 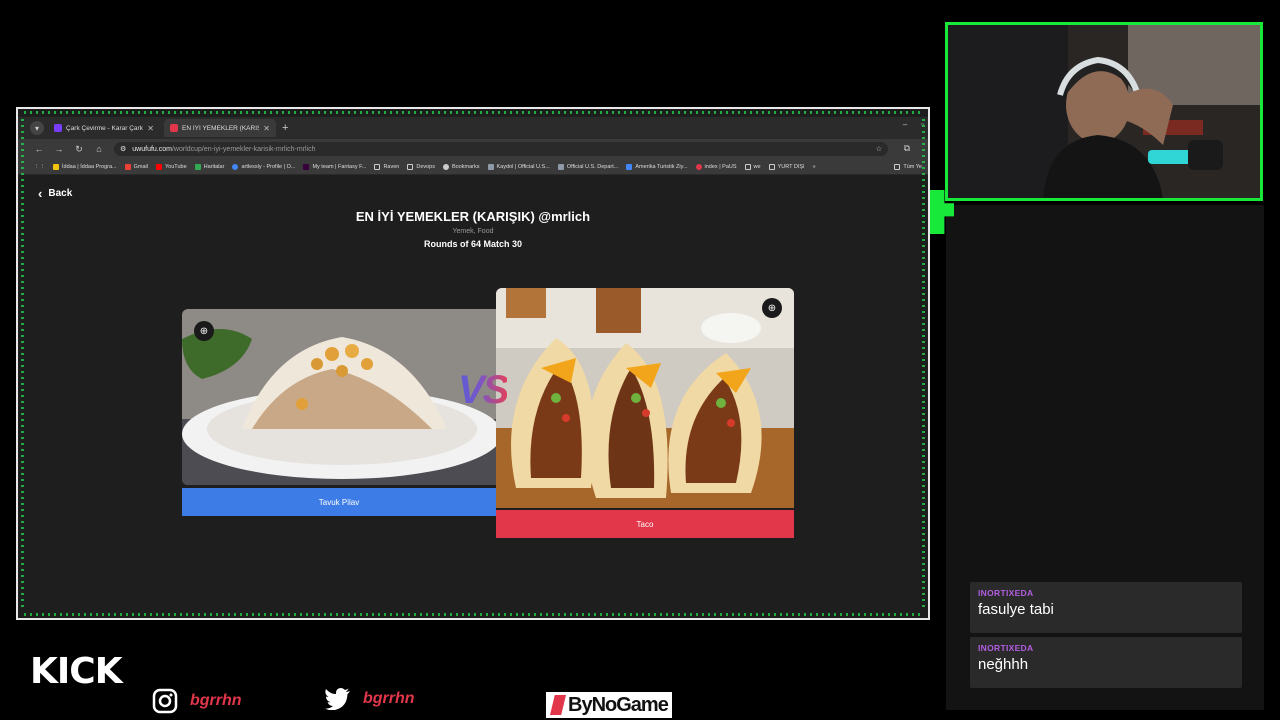 What do you see at coordinates (285, 128) in the screenshot?
I see `new-tab-icon: +` at bounding box center [285, 128].